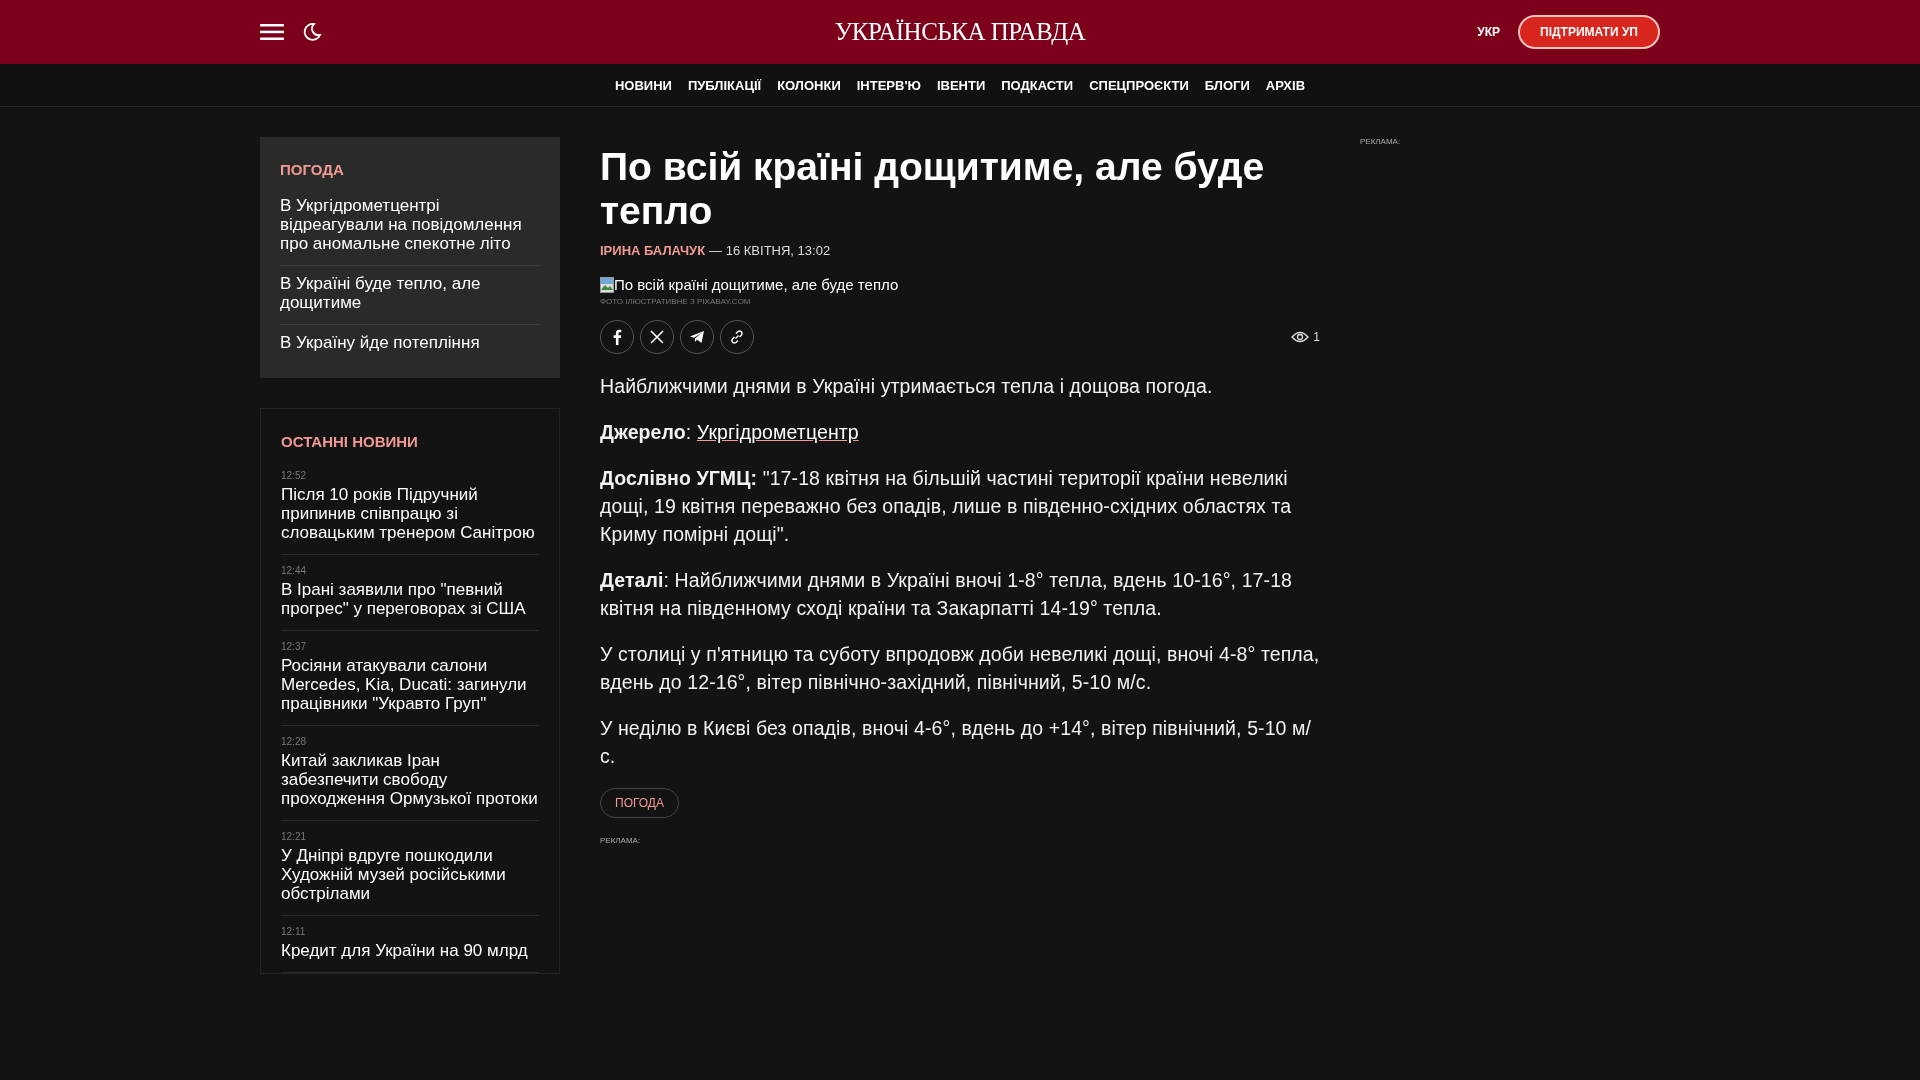  I want to click on article-paragraph: У неділю в Києві без опадів, вночі 4-6°, вдень до +14°, вітер північний, 5-10 м/с., so click(956, 742).